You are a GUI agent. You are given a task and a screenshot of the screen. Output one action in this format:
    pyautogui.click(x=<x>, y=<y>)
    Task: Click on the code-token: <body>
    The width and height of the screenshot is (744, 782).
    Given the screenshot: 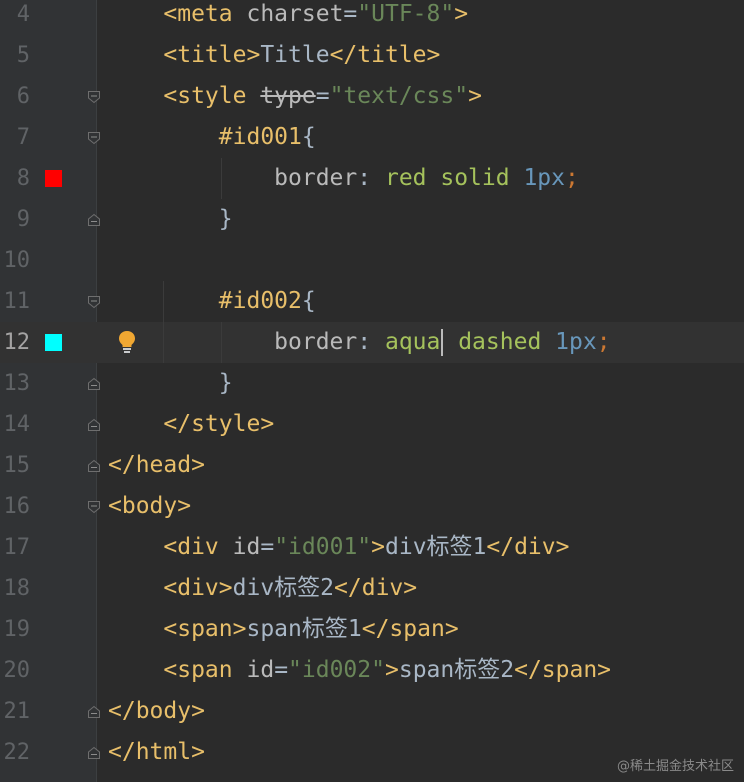 What is the action you would take?
    pyautogui.click(x=150, y=506)
    